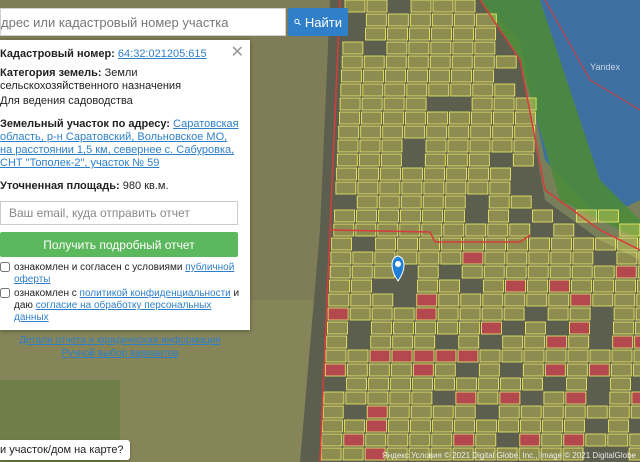 Image resolution: width=640 pixels, height=462 pixels. I want to click on search-button: Найти, so click(318, 22).